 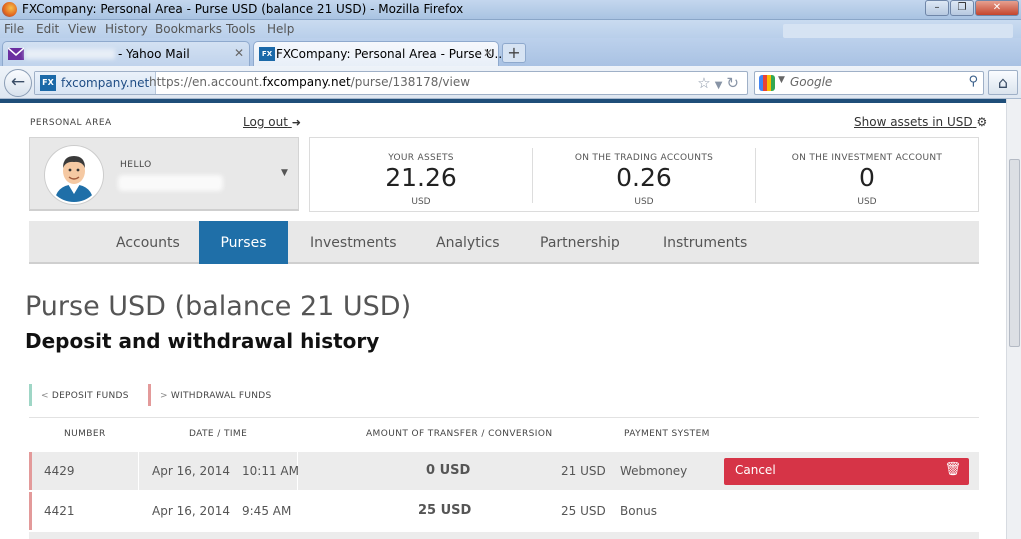 I want to click on asset-value: 0, so click(x=867, y=177).